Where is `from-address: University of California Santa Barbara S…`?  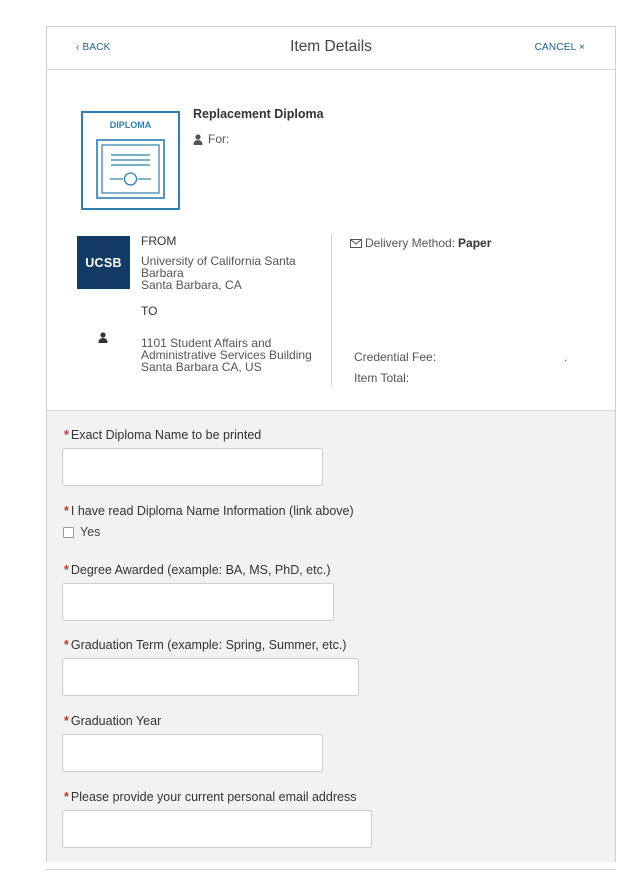
from-address: University of California Santa Barbara S… is located at coordinates (226, 273).